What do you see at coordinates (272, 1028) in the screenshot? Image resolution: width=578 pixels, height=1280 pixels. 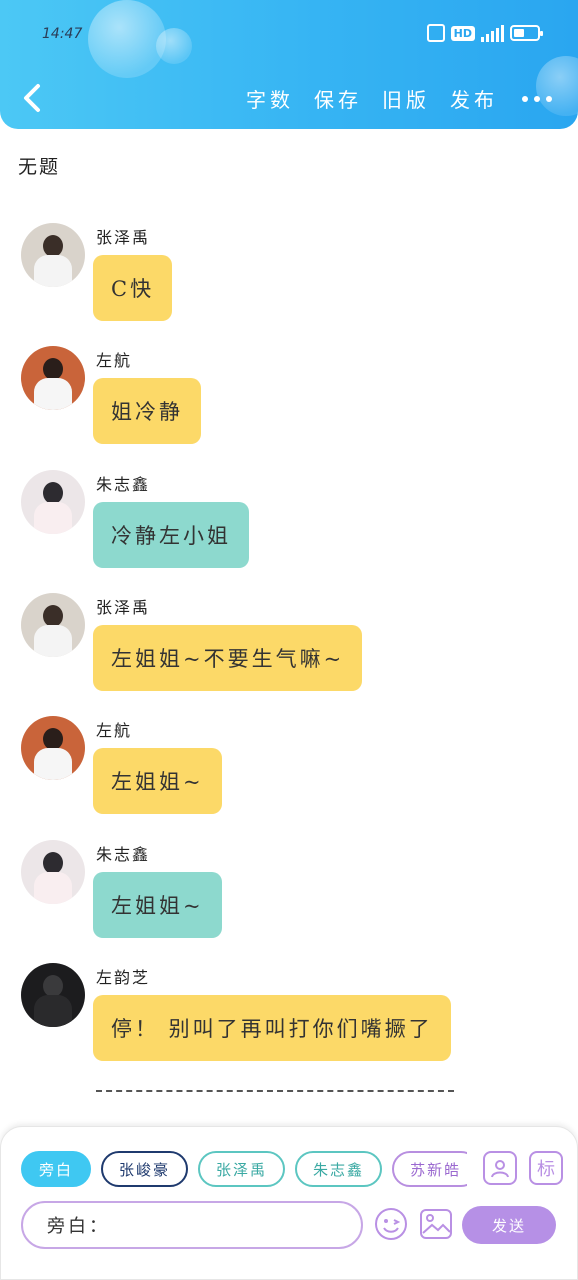 I see `message-bubble: 停！ 别叫了再叫打你们嘴撅了` at bounding box center [272, 1028].